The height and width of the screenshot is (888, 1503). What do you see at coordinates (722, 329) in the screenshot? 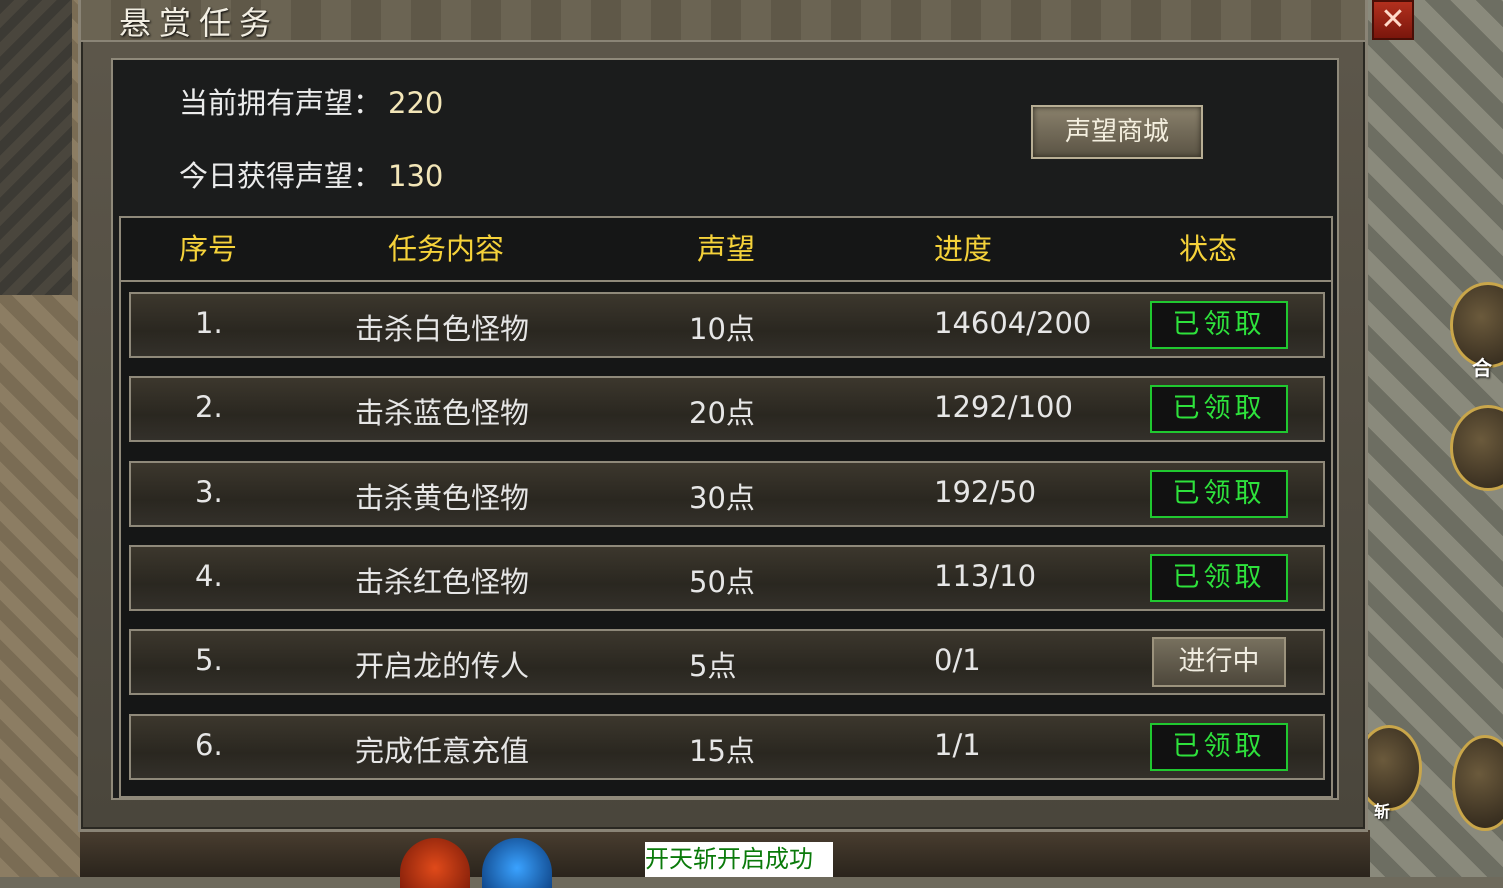
I see `row-reputation: 10点` at bounding box center [722, 329].